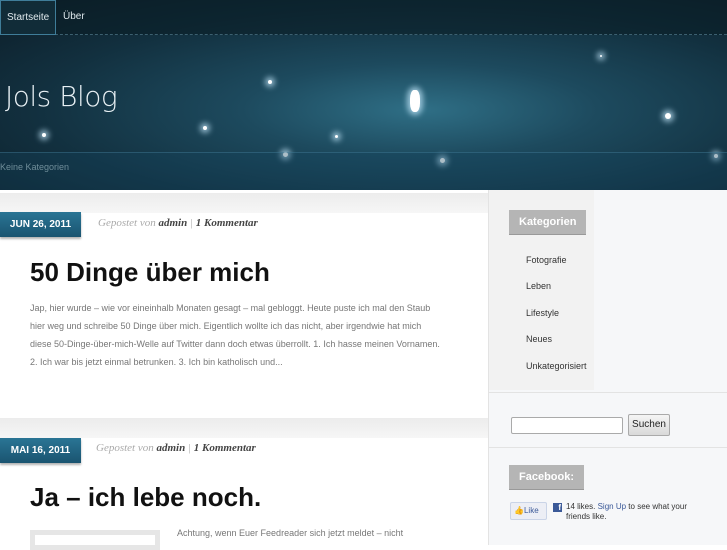 The width and height of the screenshot is (727, 550). Describe the element at coordinates (649, 425) in the screenshot. I see `search-button: Suchen` at that location.